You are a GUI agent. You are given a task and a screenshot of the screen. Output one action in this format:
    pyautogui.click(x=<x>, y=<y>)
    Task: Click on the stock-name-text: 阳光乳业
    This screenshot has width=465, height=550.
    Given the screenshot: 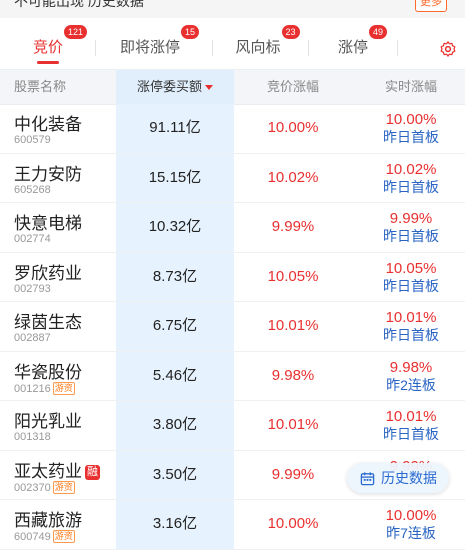 What is the action you would take?
    pyautogui.click(x=48, y=421)
    